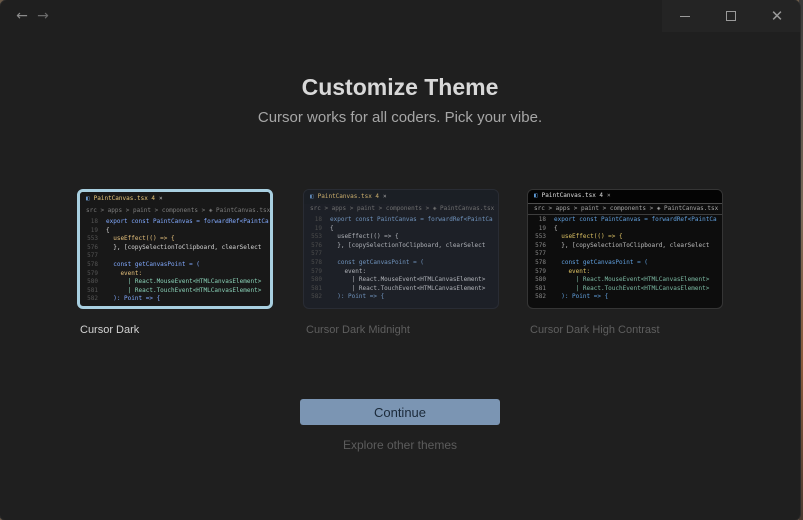 Image resolution: width=803 pixels, height=520 pixels. What do you see at coordinates (400, 445) in the screenshot?
I see `explore-other-themes-link: Explore other themes` at bounding box center [400, 445].